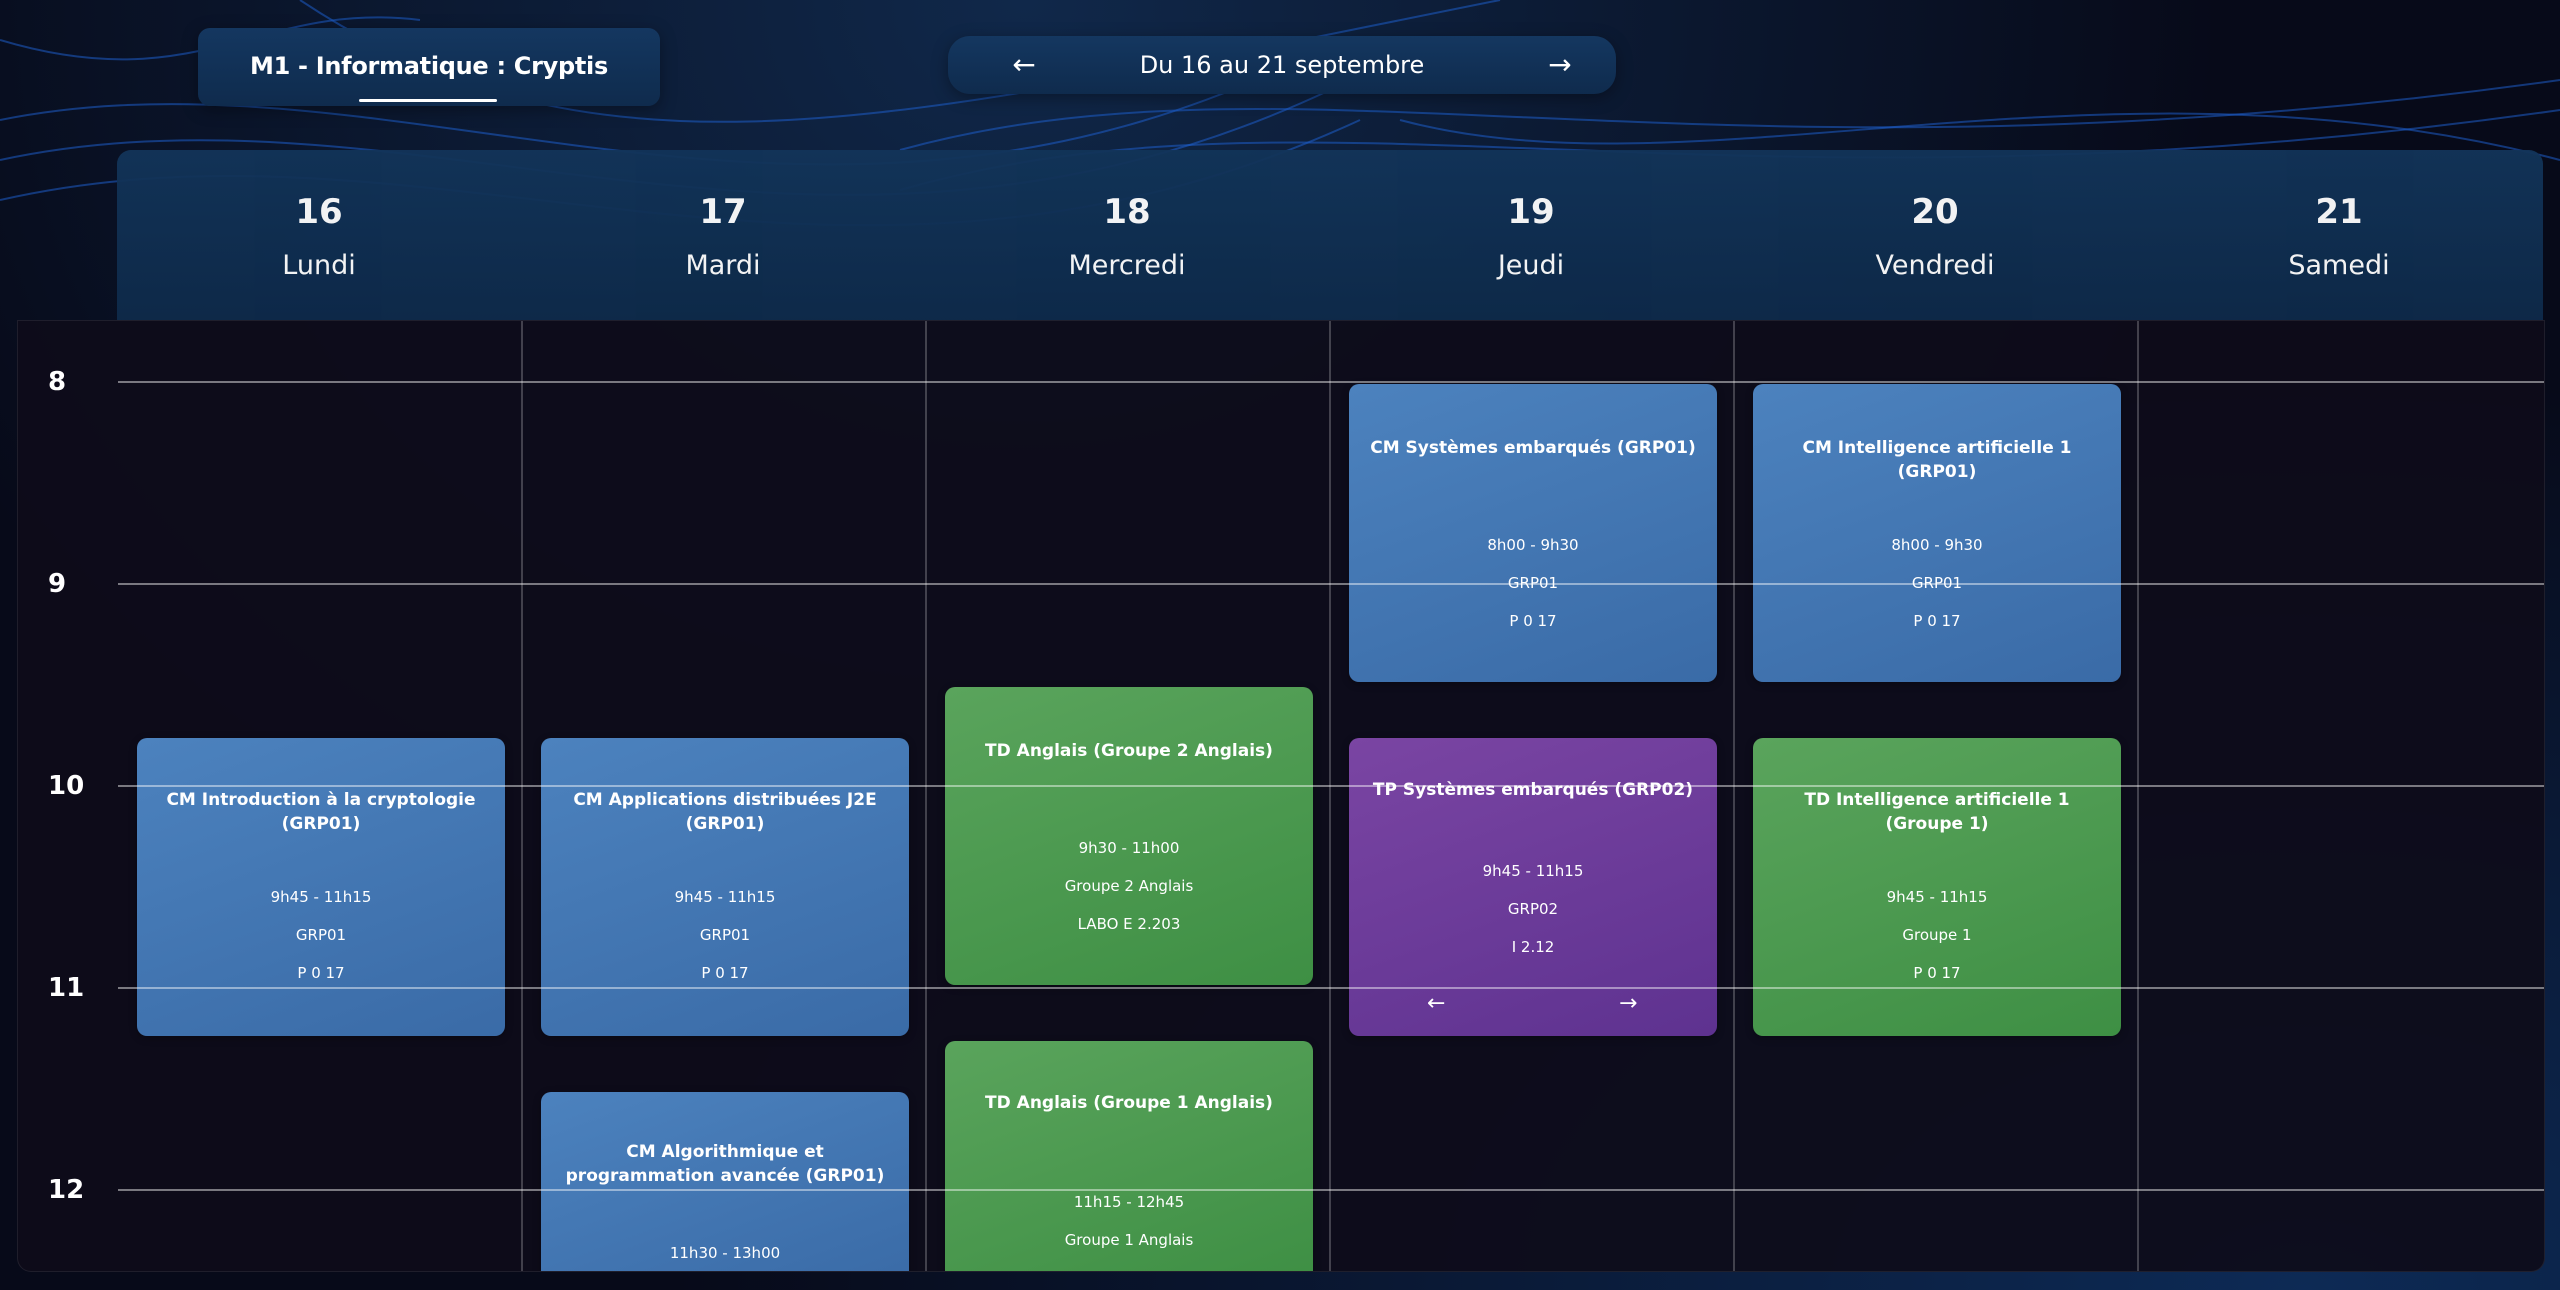 The width and height of the screenshot is (2560, 1290). Describe the element at coordinates (1533, 448) in the screenshot. I see `event-title: CM Systèmes embarqués (GRP01)` at that location.